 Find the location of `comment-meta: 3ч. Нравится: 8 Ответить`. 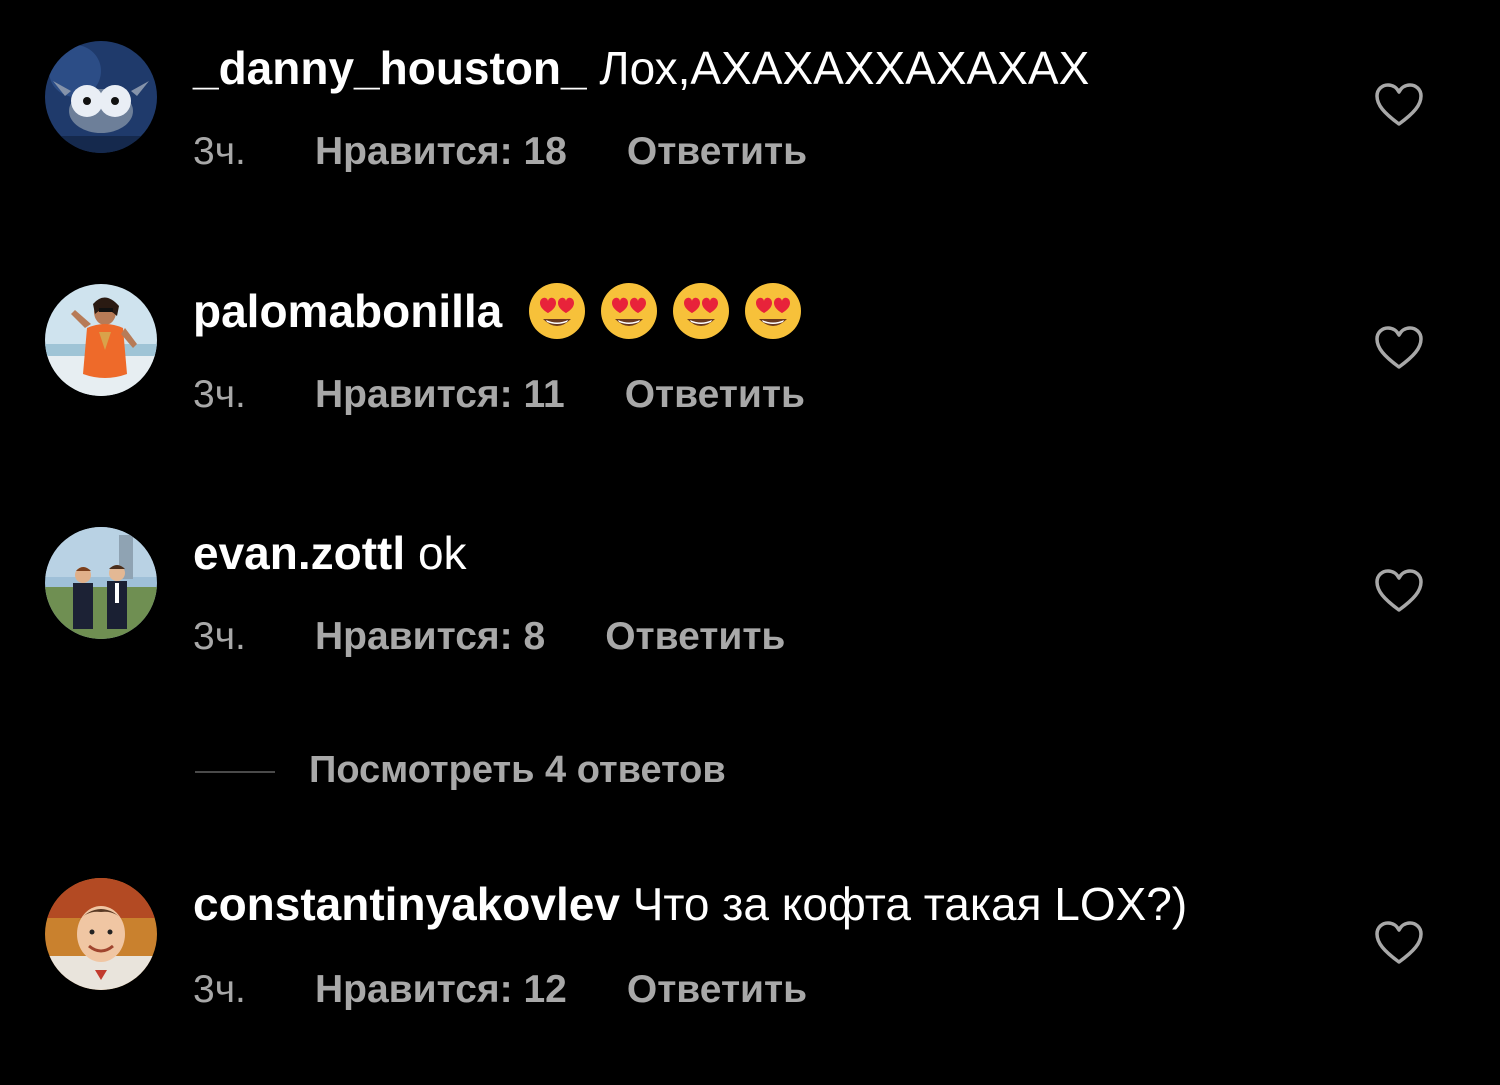

comment-meta: 3ч. Нравится: 8 Ответить is located at coordinates (489, 637).